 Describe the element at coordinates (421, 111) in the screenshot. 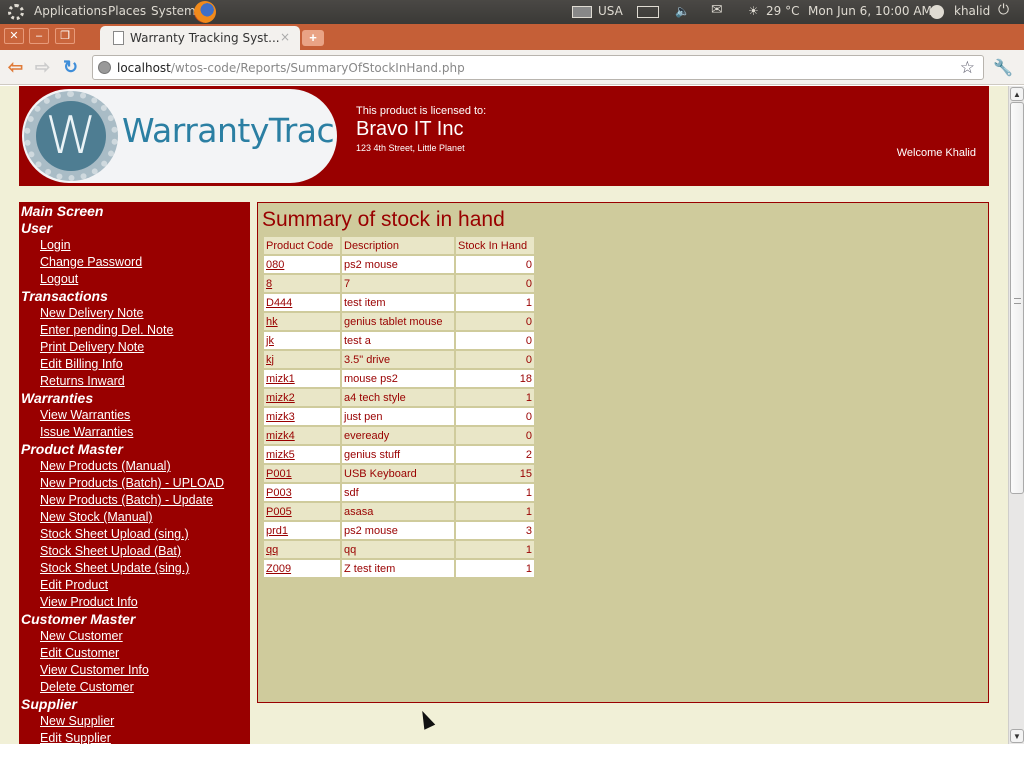

I see `license-label: This product is licensed to:` at that location.